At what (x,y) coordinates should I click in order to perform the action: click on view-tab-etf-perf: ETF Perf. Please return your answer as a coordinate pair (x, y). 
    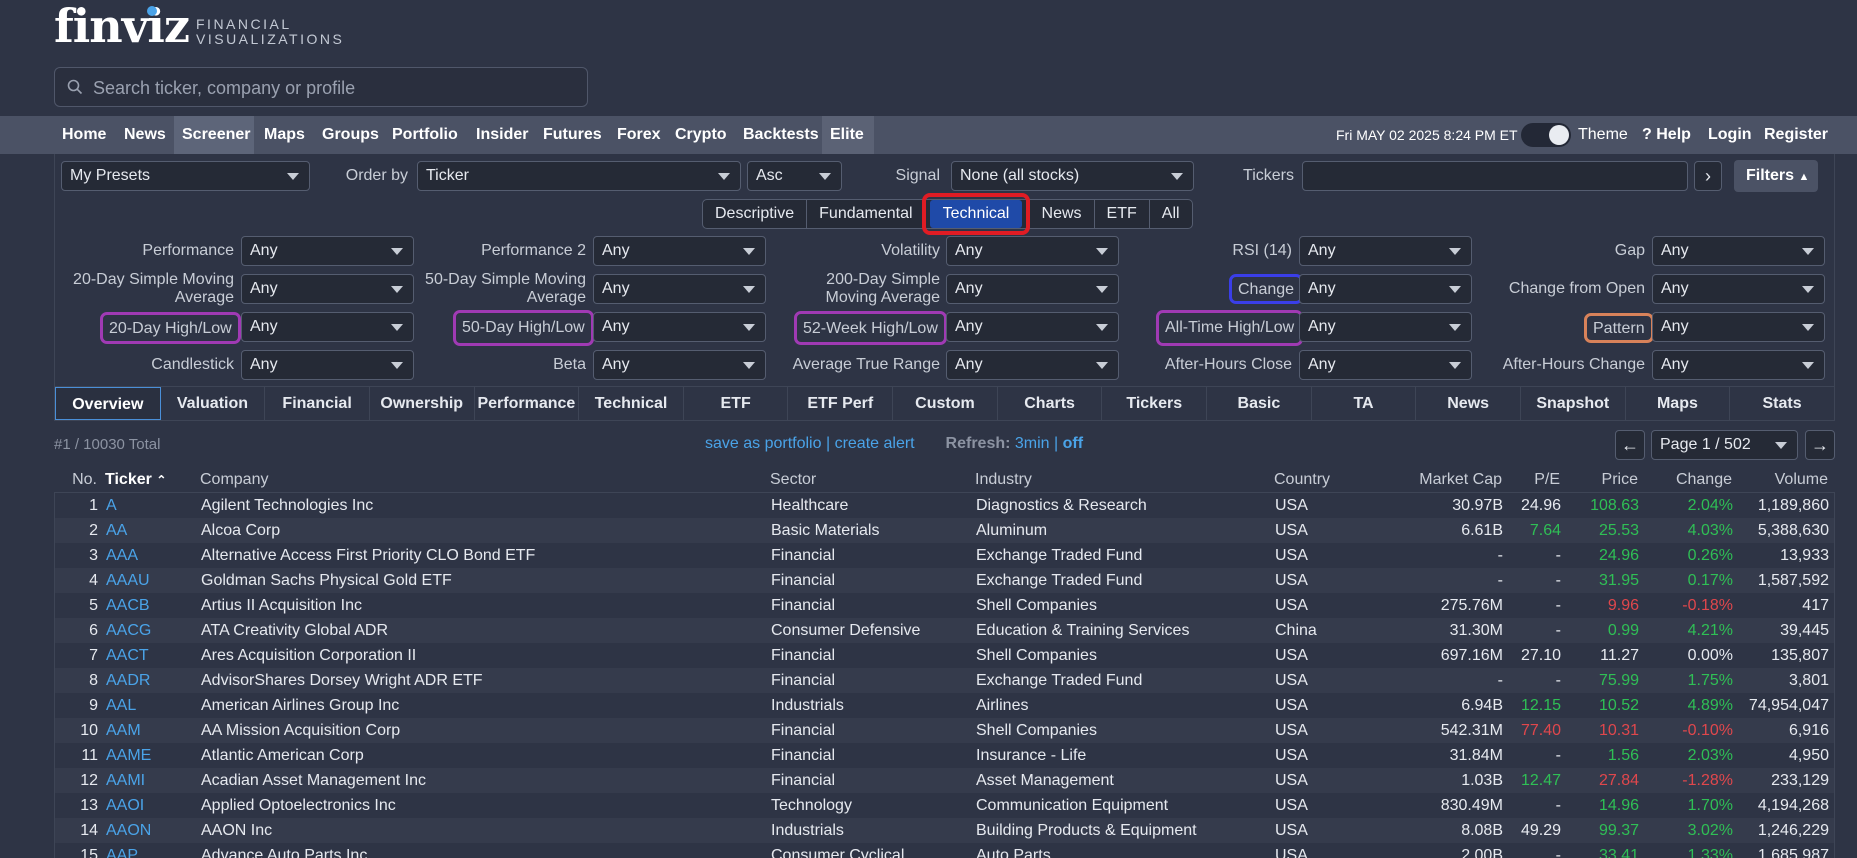
    Looking at the image, I should click on (841, 403).